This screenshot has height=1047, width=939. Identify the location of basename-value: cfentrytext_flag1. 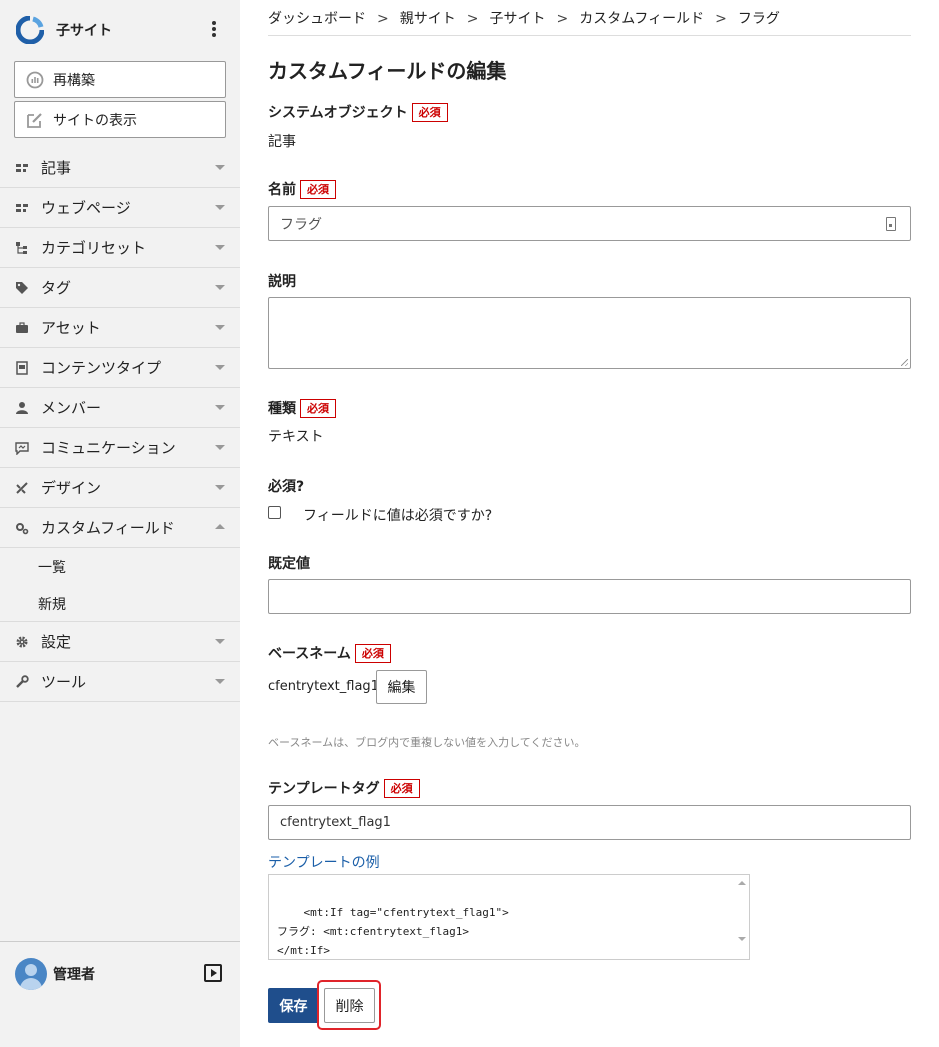
(323, 686).